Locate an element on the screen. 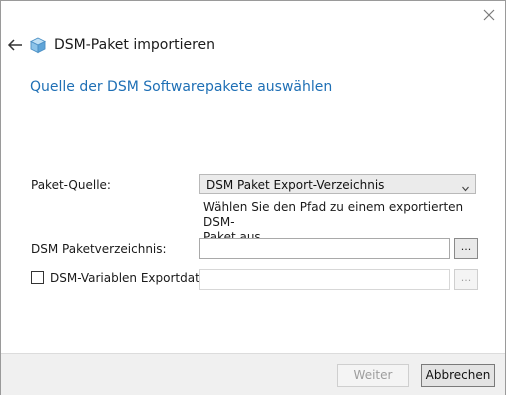 The image size is (506, 395). var-input is located at coordinates (324, 279).